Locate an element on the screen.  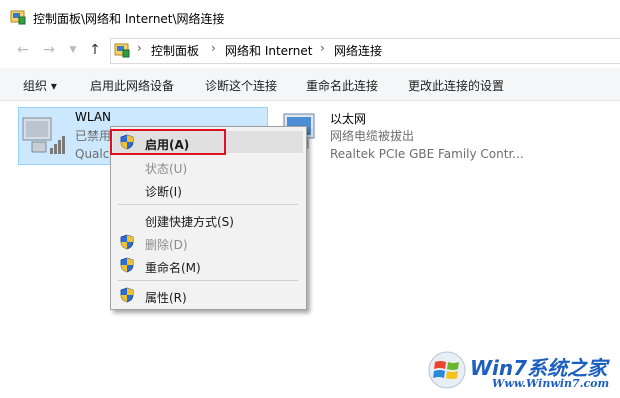
connection-device: Qualc is located at coordinates (92, 154).